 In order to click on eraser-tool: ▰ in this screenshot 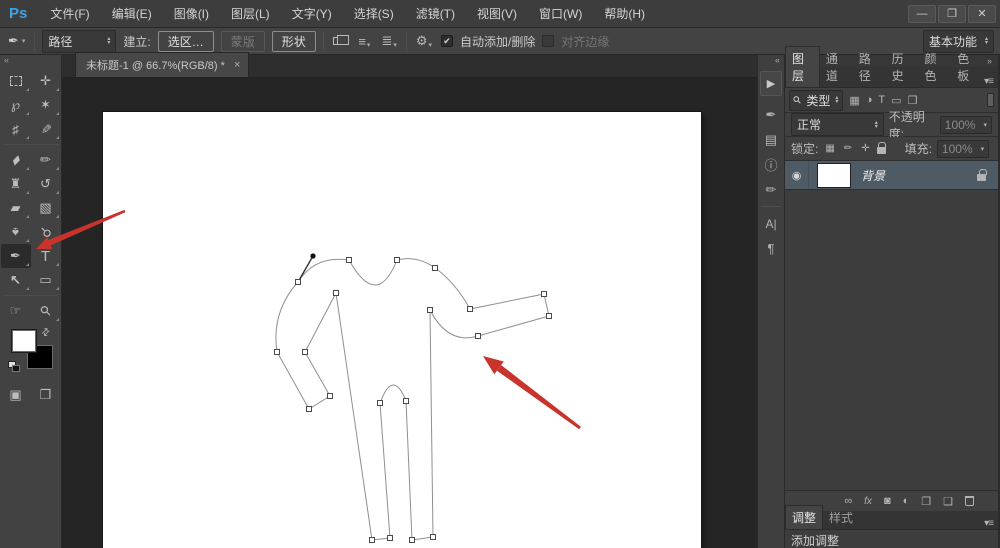, I will do `click(16, 208)`.